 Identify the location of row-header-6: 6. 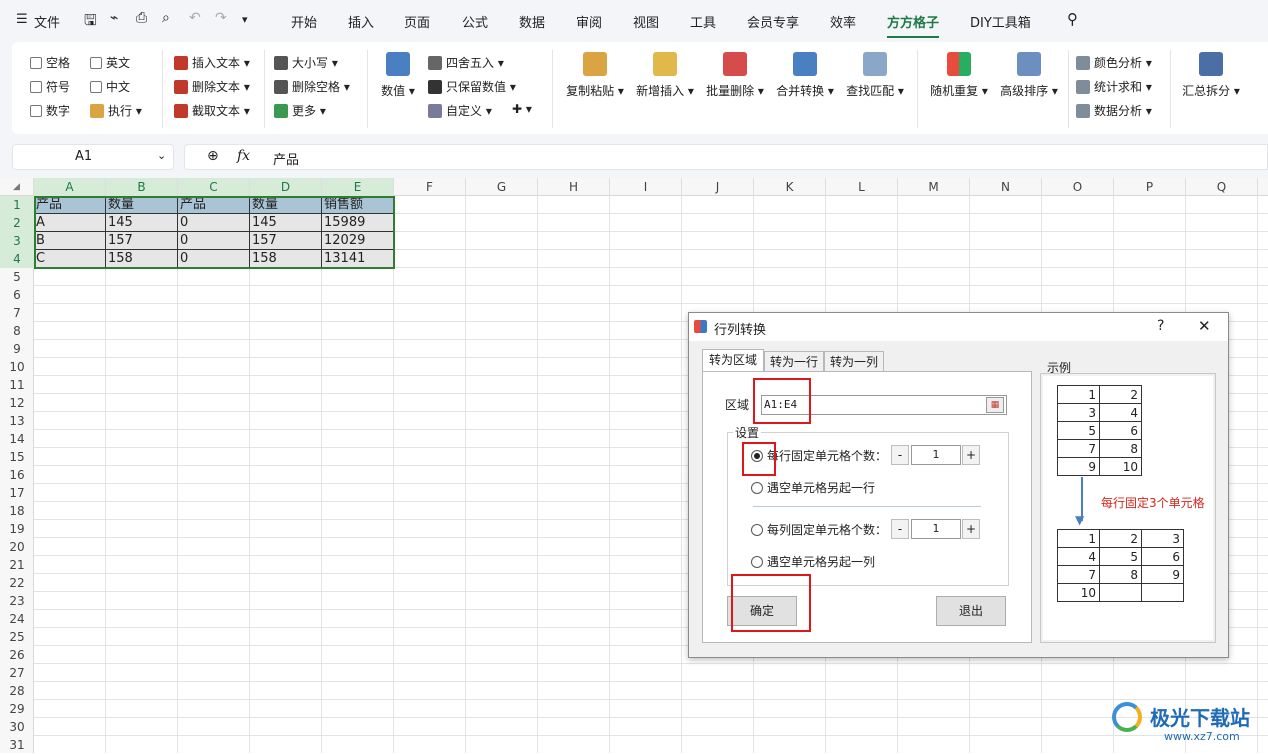
(17, 295).